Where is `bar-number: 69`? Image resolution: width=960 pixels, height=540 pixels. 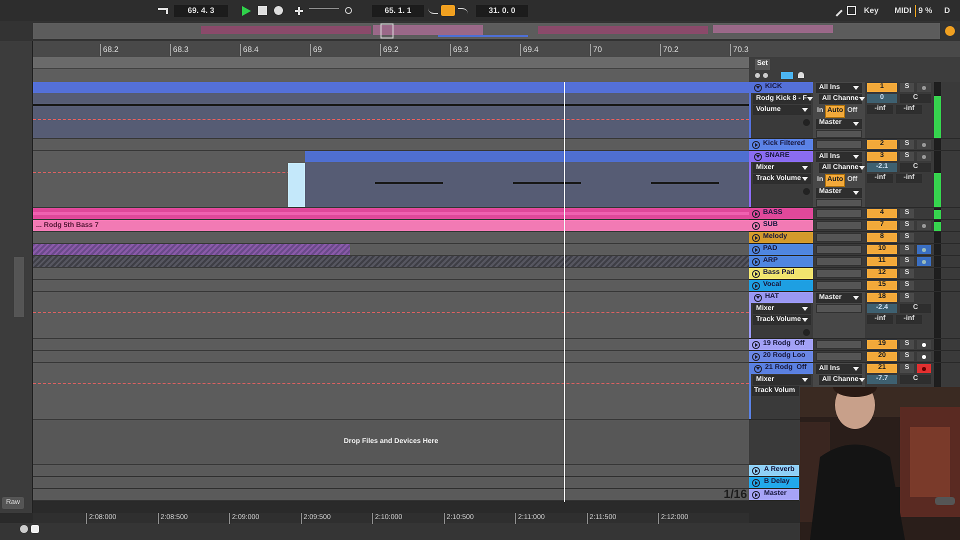 bar-number: 69 is located at coordinates (316, 50).